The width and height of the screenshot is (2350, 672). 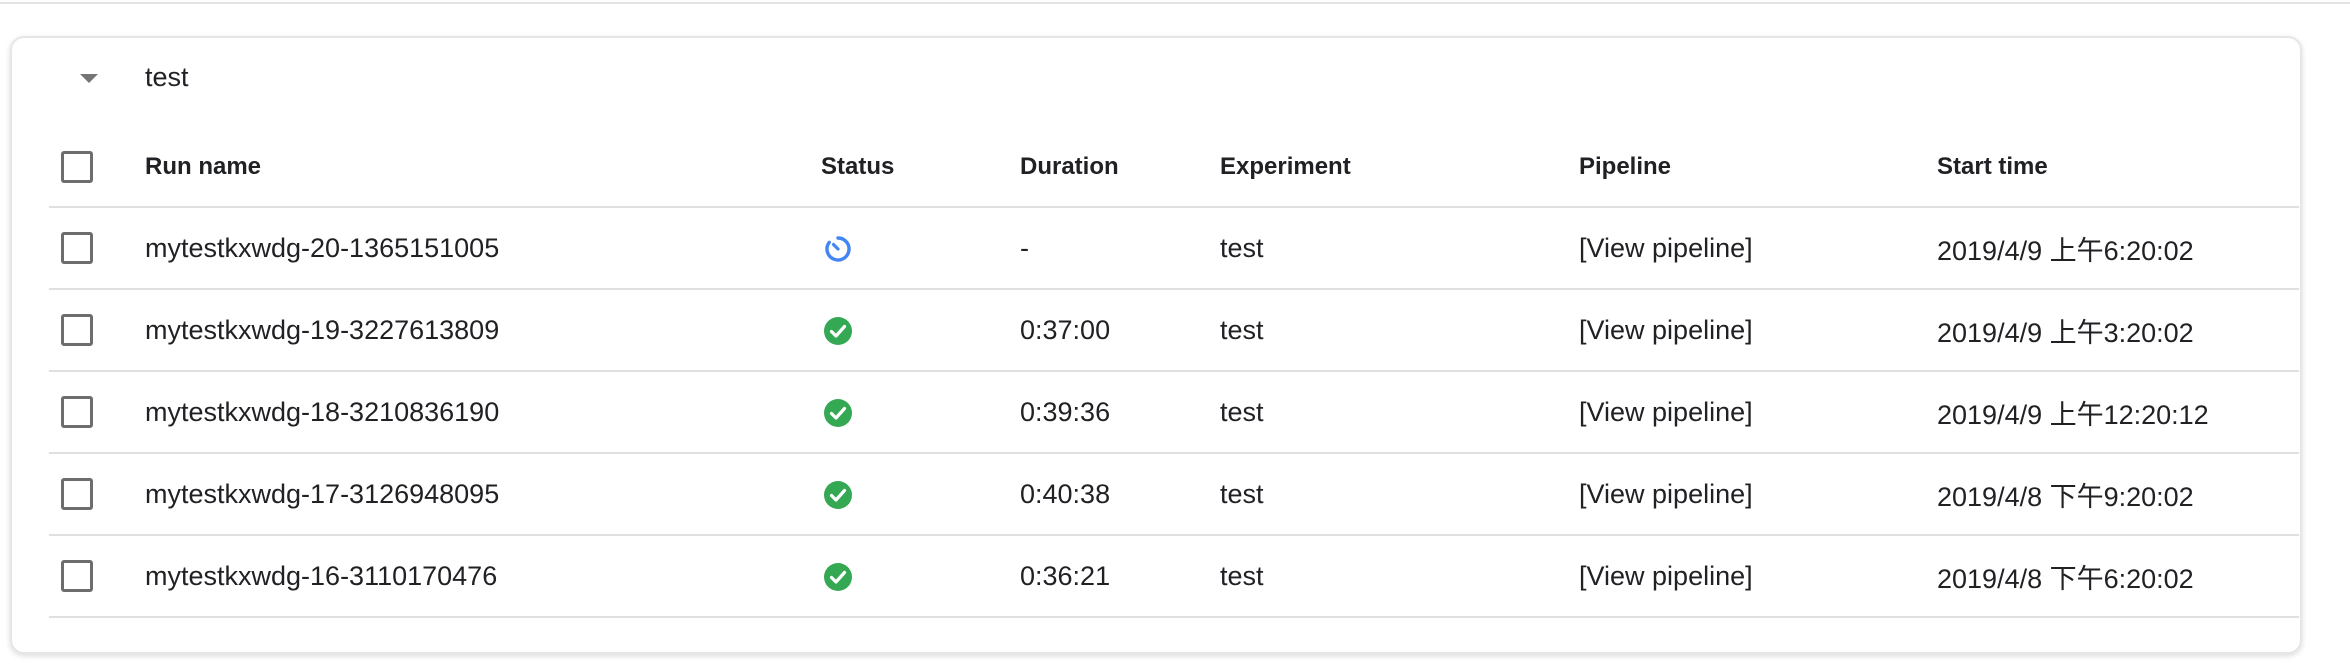 What do you see at coordinates (1065, 493) in the screenshot?
I see `duration-cell: 0:40:38` at bounding box center [1065, 493].